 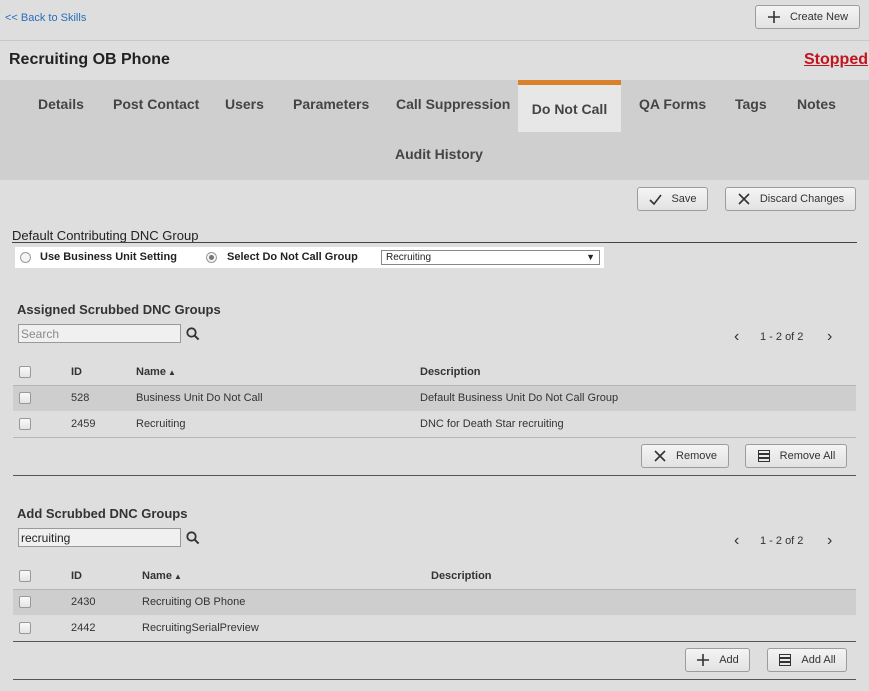 I want to click on tab-users: Users, so click(x=244, y=104).